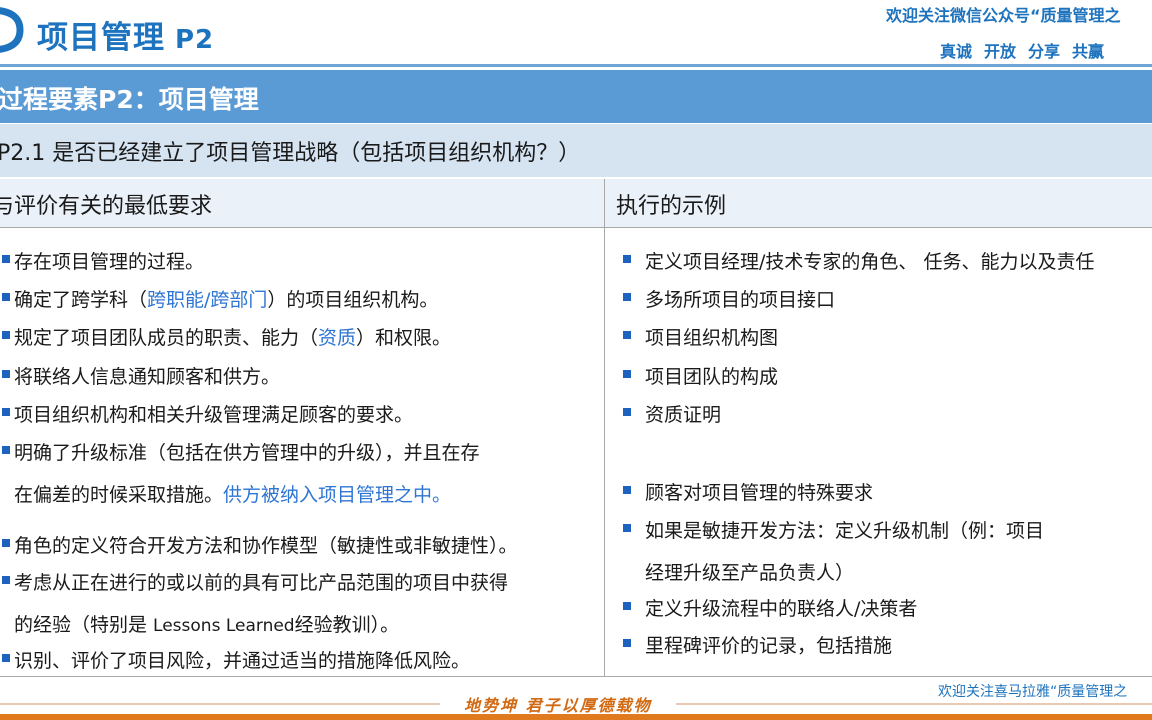 The height and width of the screenshot is (720, 1152). I want to click on example-text: 资质证明, so click(683, 415).